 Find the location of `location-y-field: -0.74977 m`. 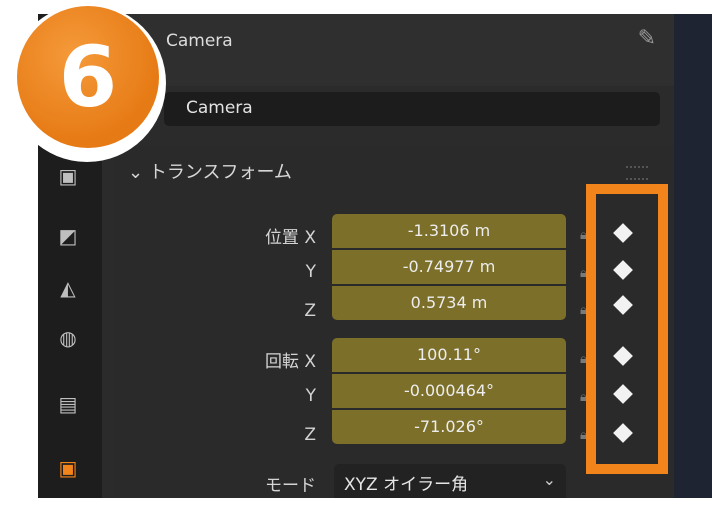

location-y-field: -0.74977 m is located at coordinates (449, 267).